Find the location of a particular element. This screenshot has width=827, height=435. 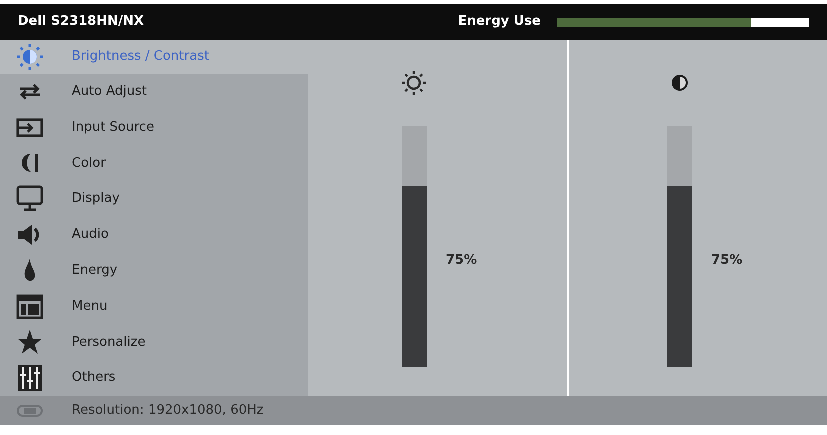

resolution-text: Resolution: 1920x1080, 60Hz is located at coordinates (168, 411).